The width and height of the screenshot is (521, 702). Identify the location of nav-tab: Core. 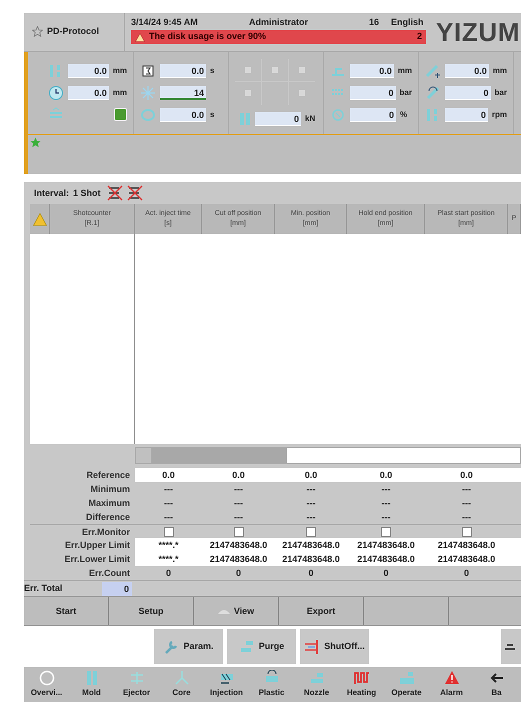
(181, 684).